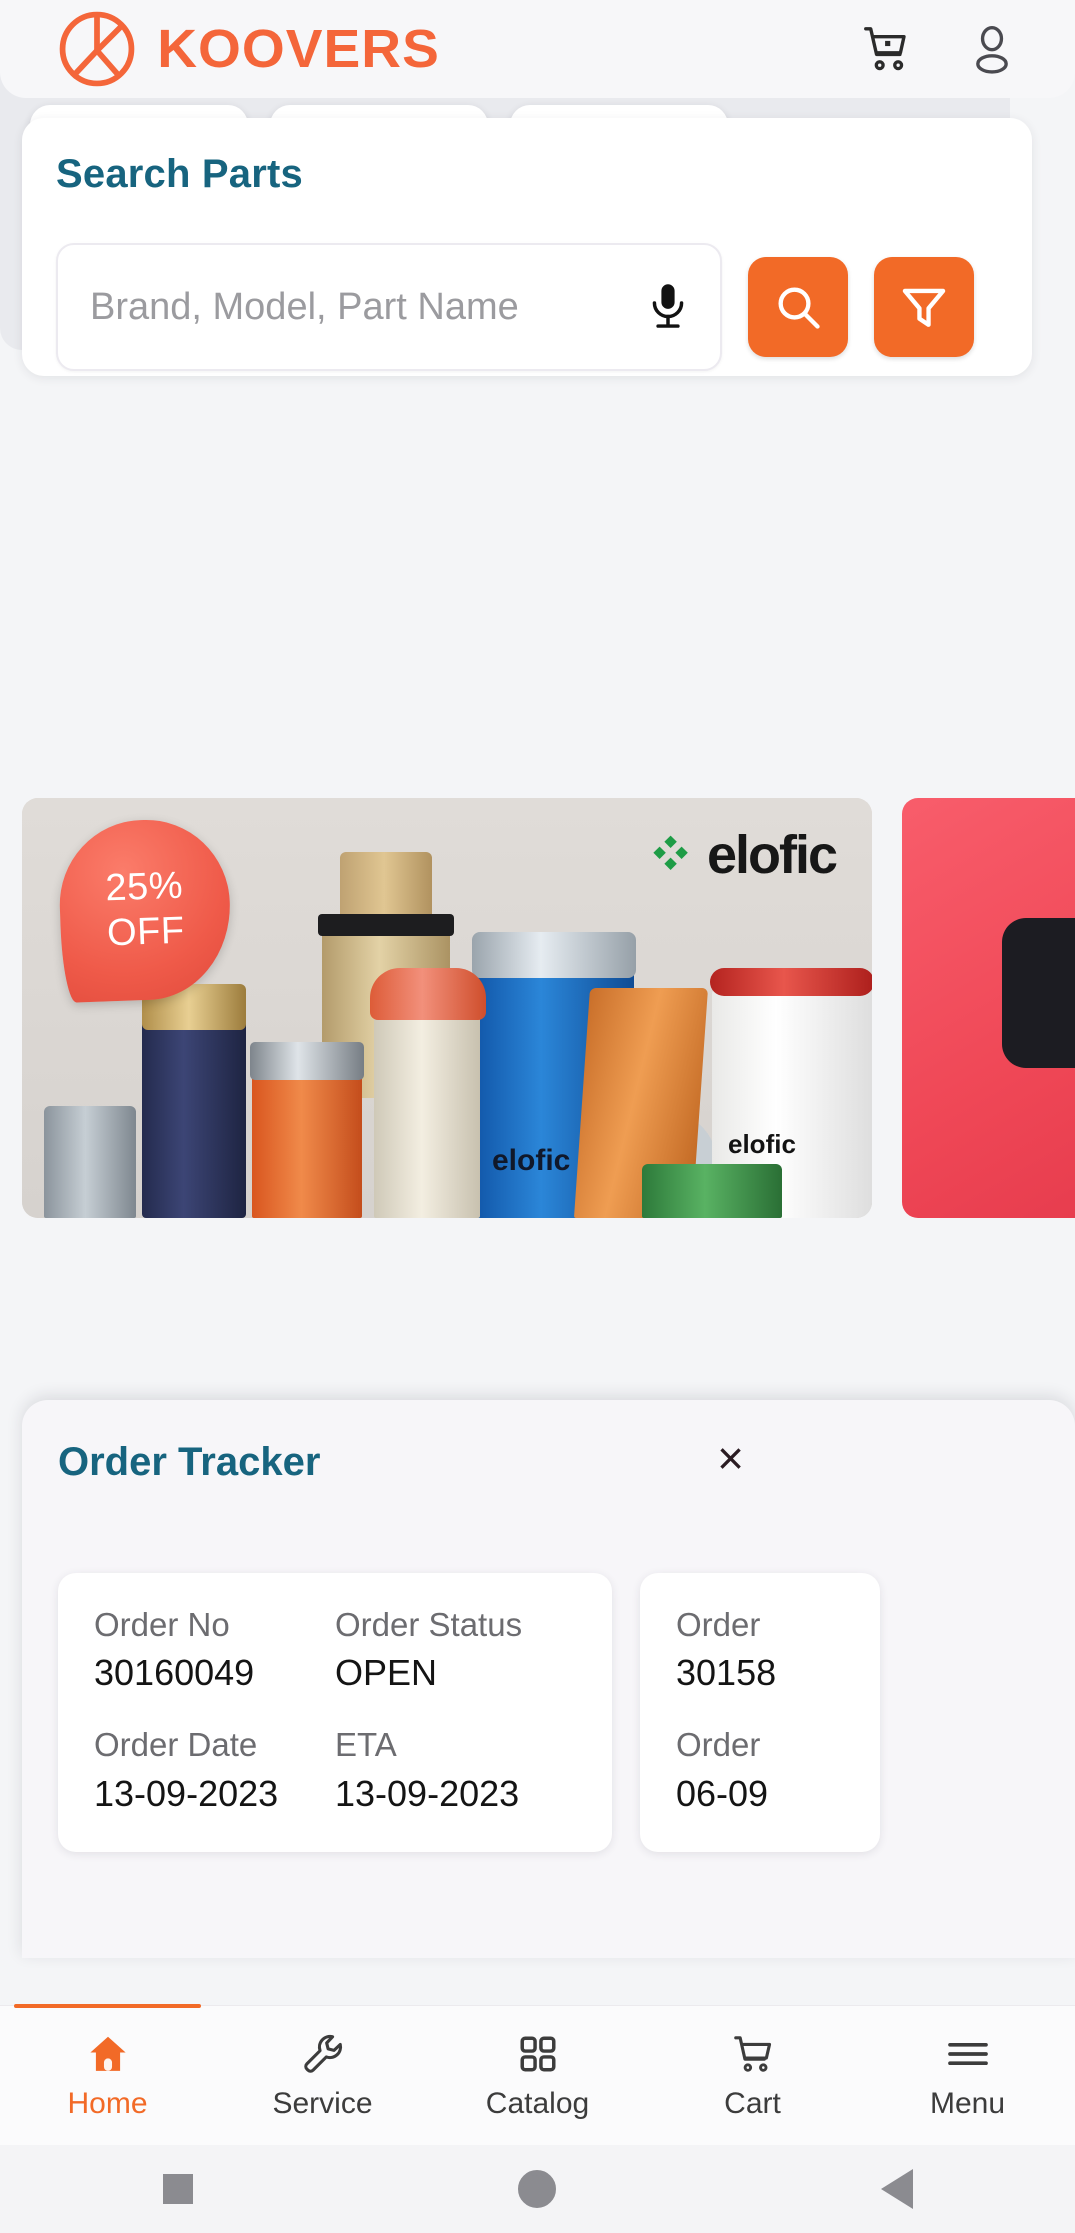 Image resolution: width=1075 pixels, height=2233 pixels. I want to click on nav-item-menu: Menu, so click(967, 2075).